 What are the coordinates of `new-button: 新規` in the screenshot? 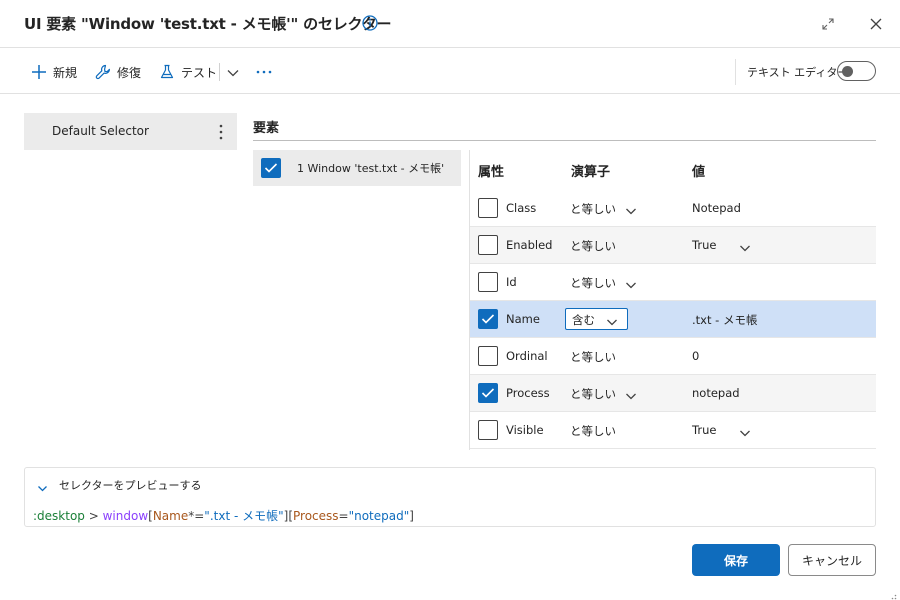 It's located at (54, 72).